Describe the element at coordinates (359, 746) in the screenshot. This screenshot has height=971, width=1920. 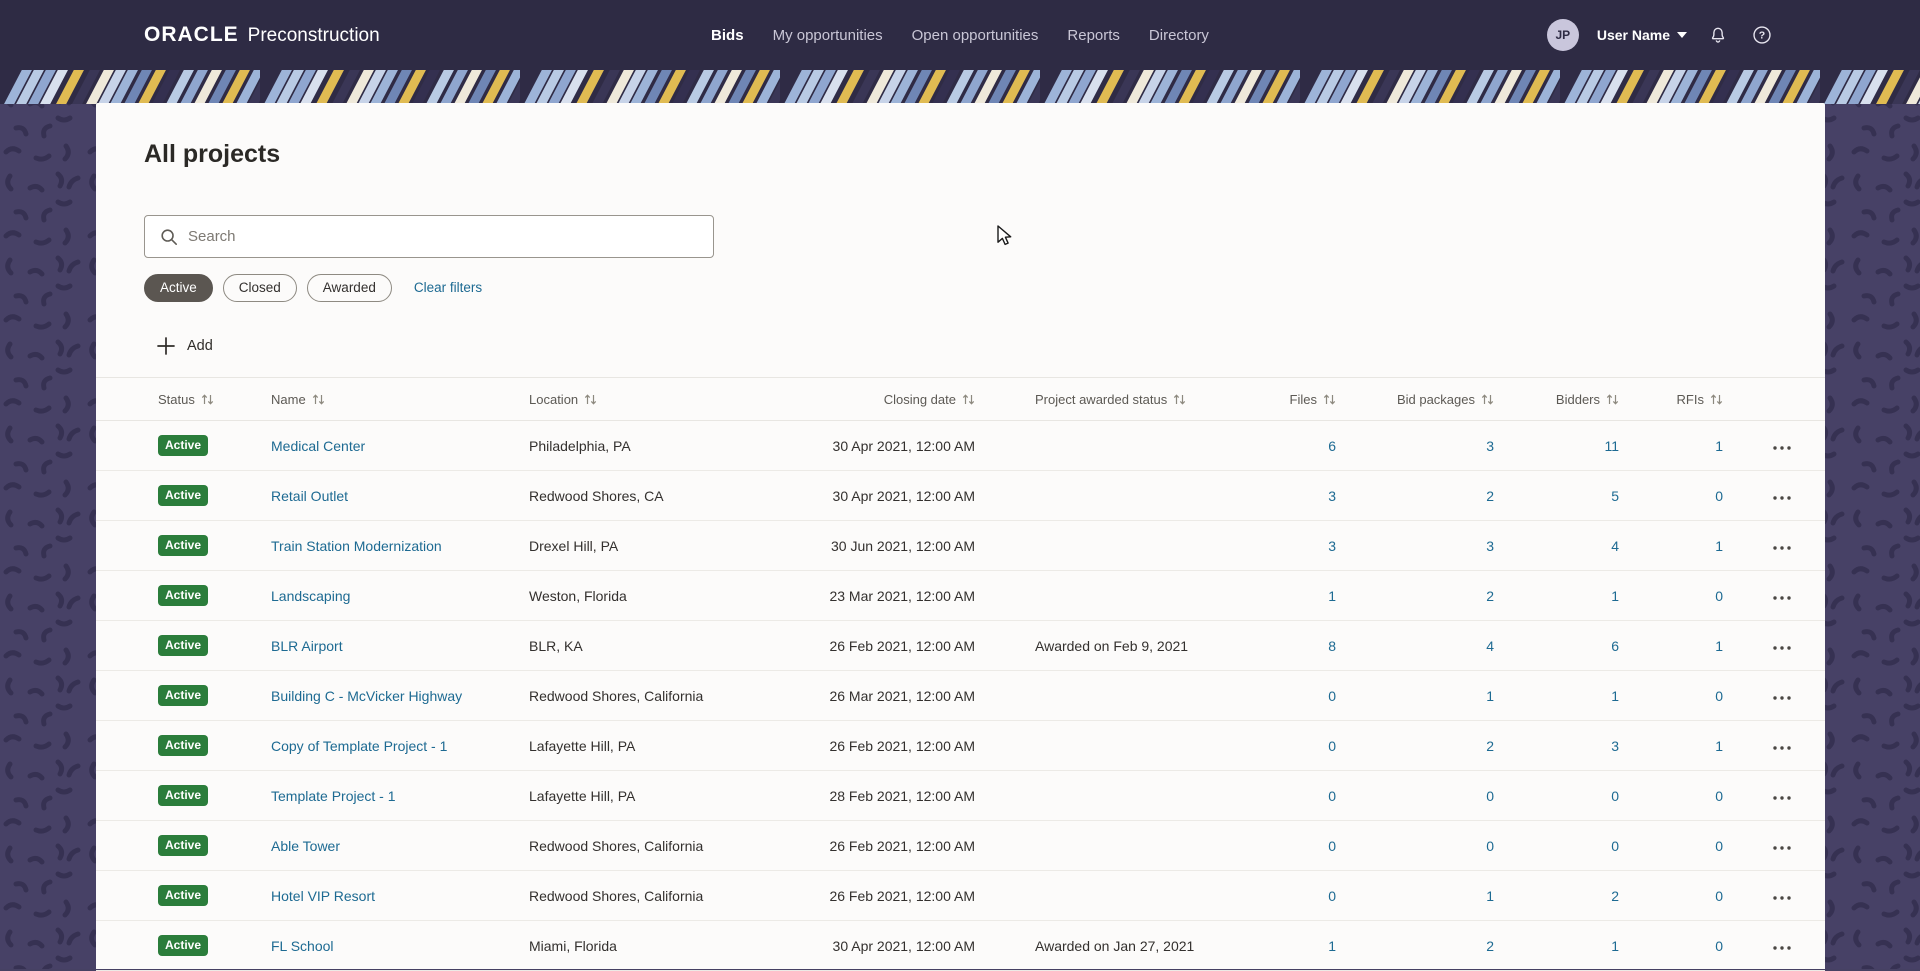
I see `project-name-link: Copy of Template Project - 1` at that location.